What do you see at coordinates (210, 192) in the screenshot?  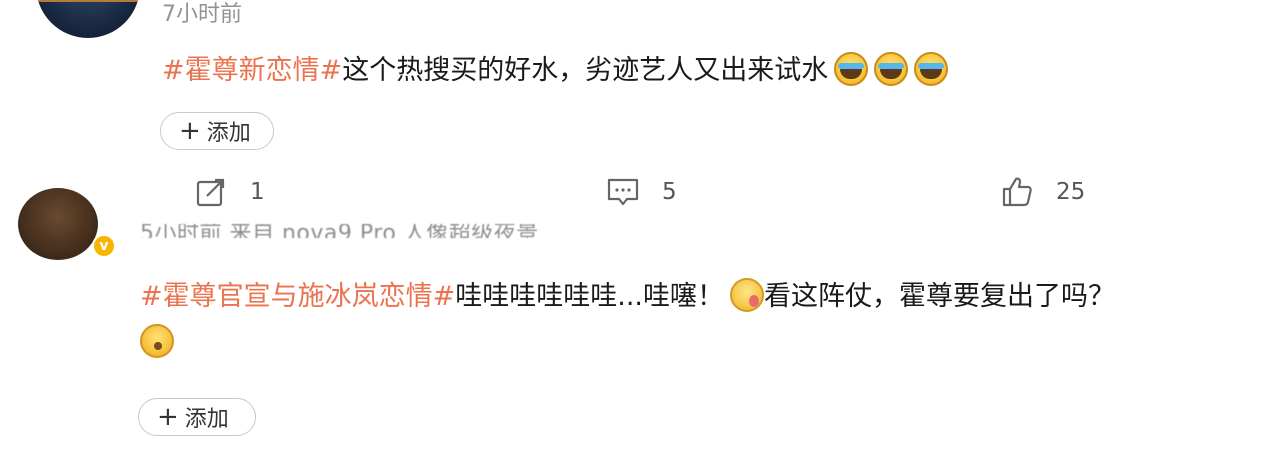 I see `repost-icon` at bounding box center [210, 192].